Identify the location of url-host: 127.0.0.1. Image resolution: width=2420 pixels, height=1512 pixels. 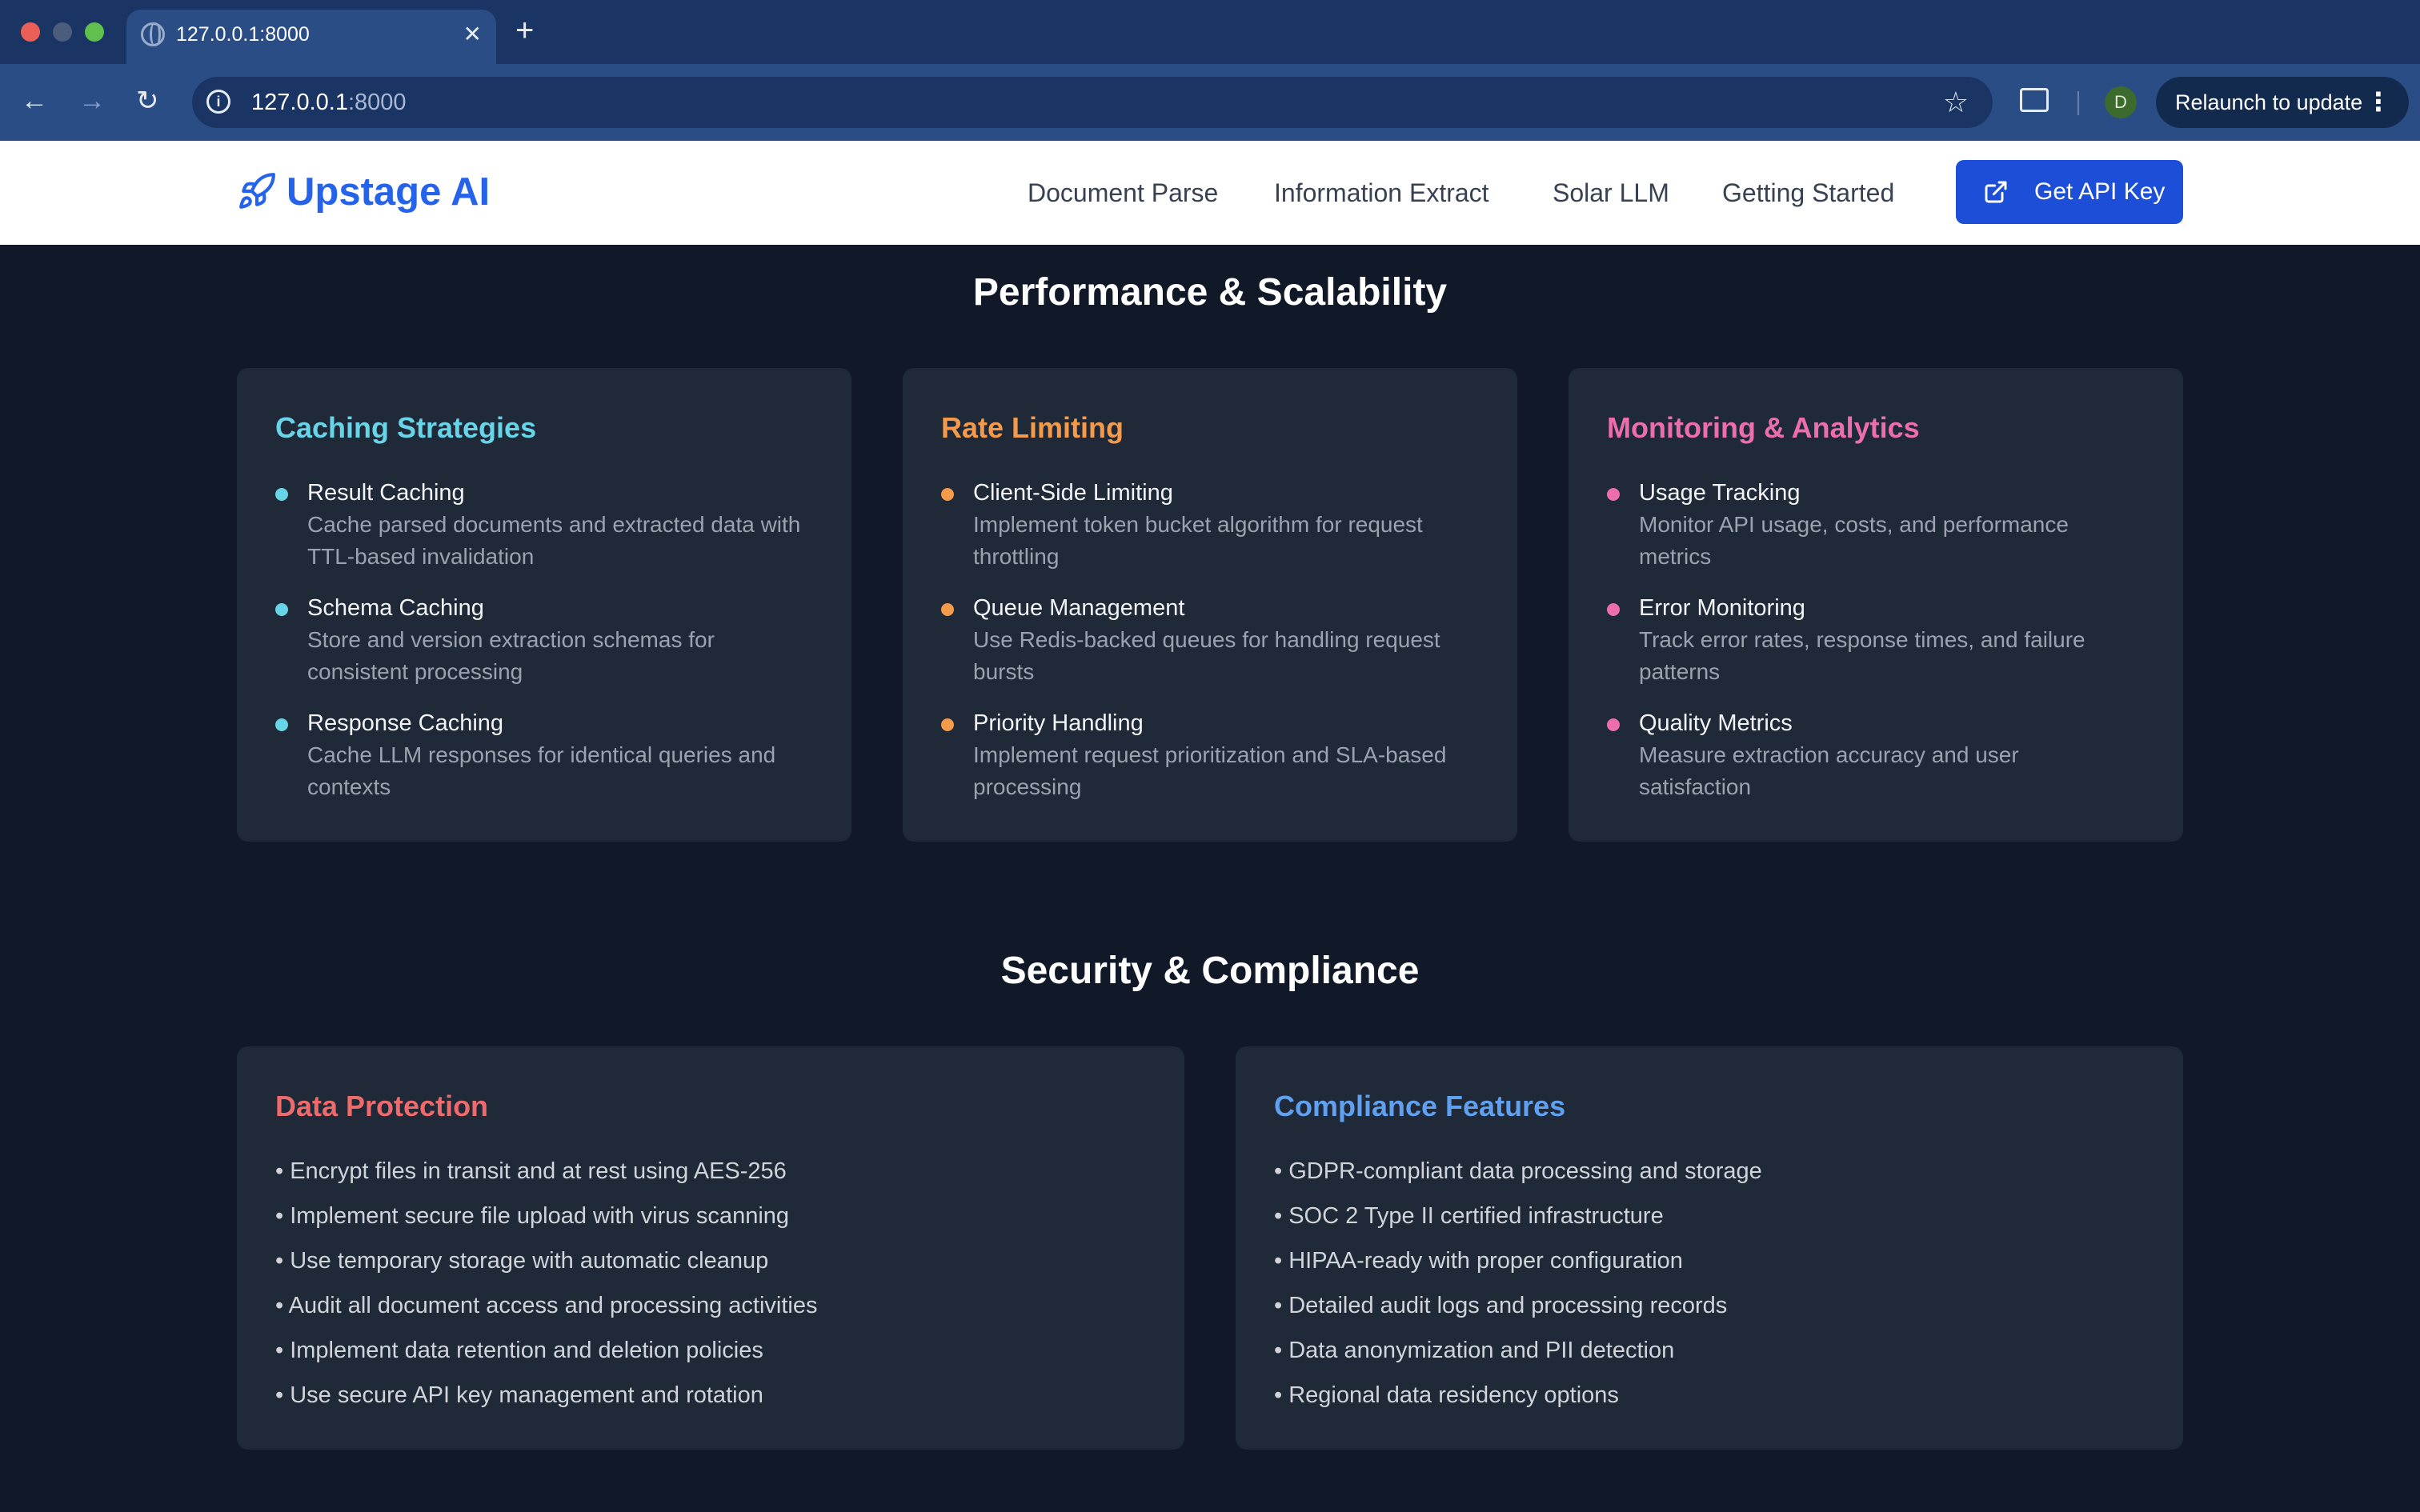
(299, 102).